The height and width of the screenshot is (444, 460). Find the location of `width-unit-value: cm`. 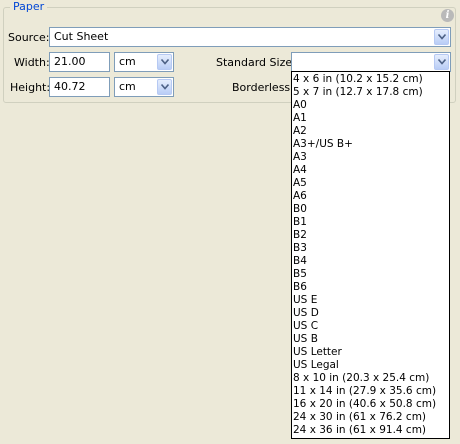

width-unit-value: cm is located at coordinates (127, 61).